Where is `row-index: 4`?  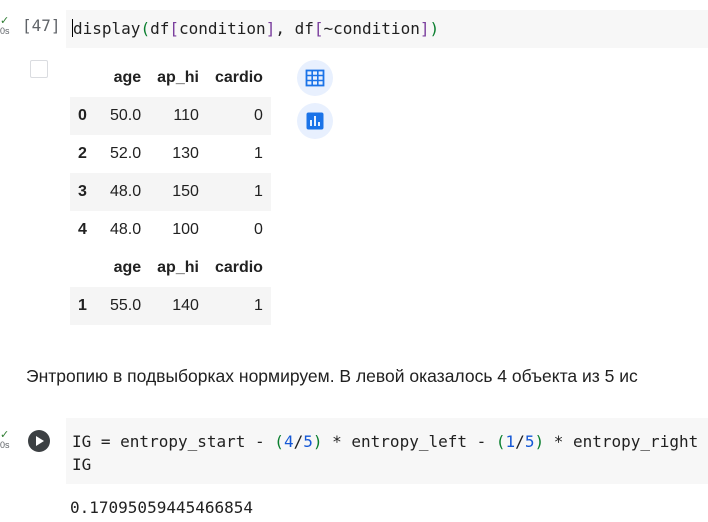
row-index: 4 is located at coordinates (82, 229).